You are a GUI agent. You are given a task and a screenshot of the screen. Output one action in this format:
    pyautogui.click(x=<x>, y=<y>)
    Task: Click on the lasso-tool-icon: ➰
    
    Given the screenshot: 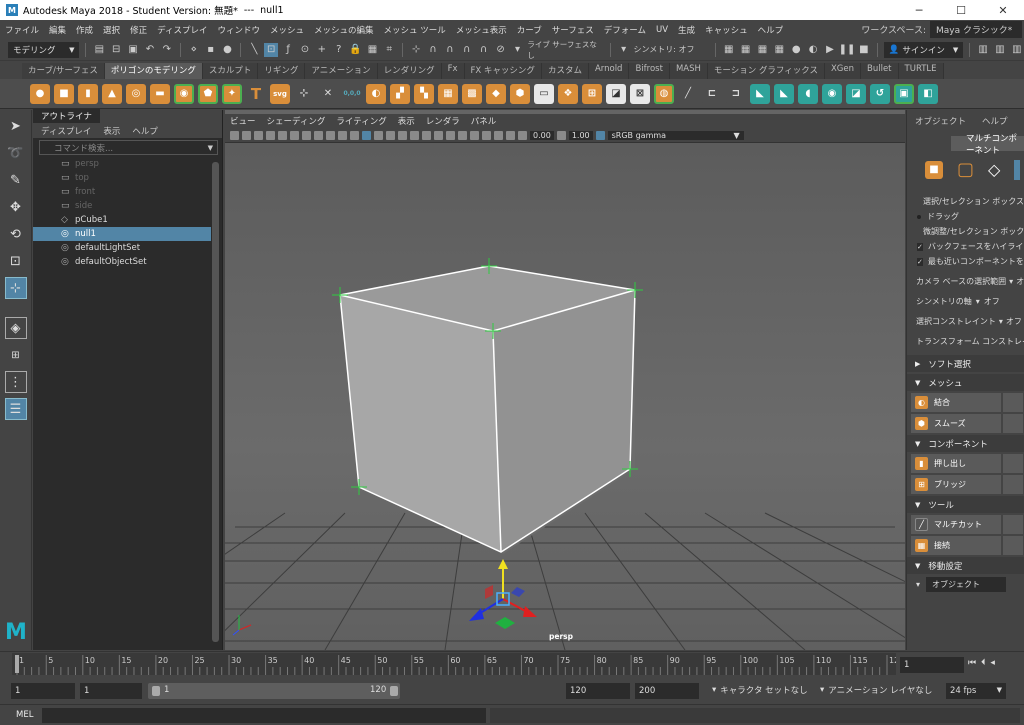 What is the action you would take?
    pyautogui.click(x=16, y=153)
    